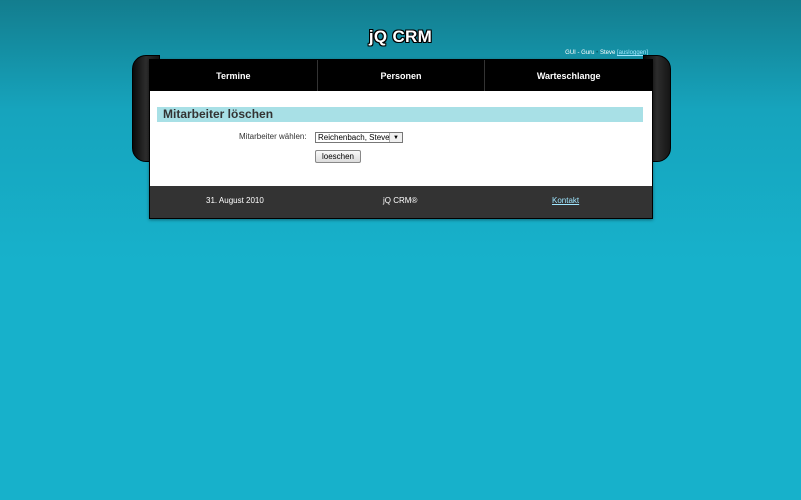 This screenshot has height=500, width=801. I want to click on employee-select-label: Mitarbeiter wählen:, so click(273, 136).